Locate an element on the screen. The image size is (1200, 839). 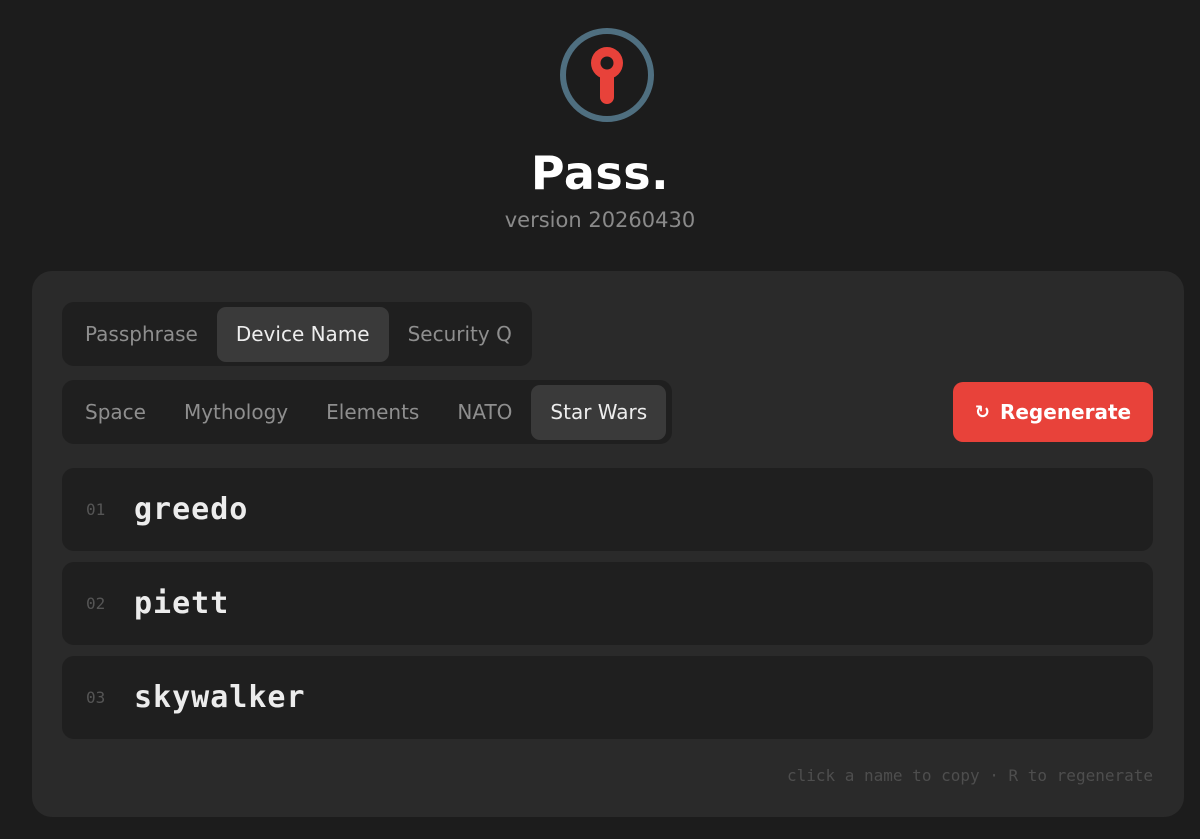
keyboard-hint: click a name to copy · R to regenerate is located at coordinates (969, 775).